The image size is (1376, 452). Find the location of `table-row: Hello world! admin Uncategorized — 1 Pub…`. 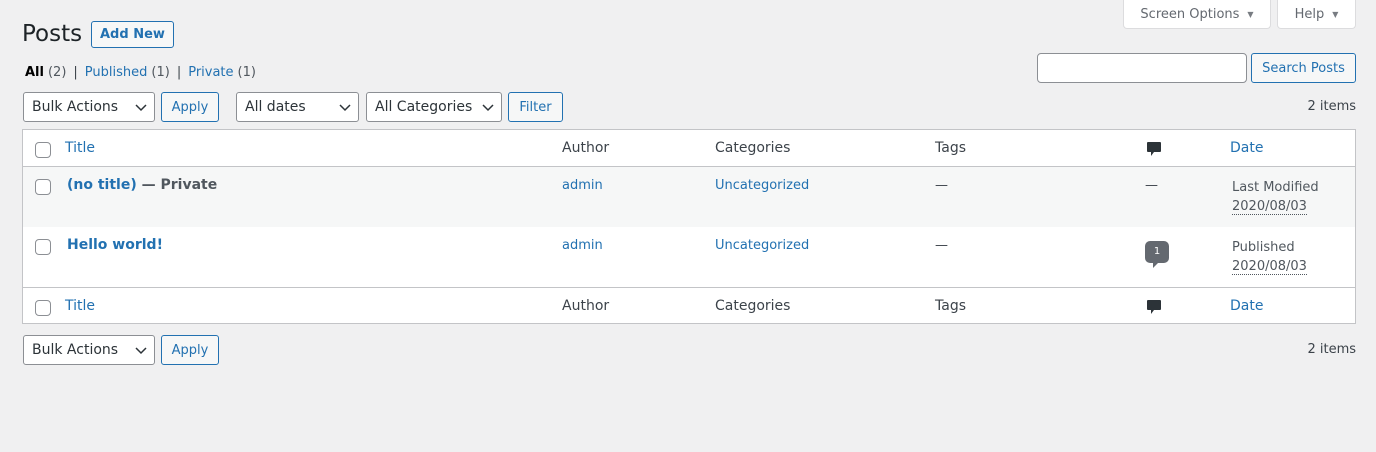

table-row: Hello world! admin Uncategorized — 1 Pub… is located at coordinates (689, 257).